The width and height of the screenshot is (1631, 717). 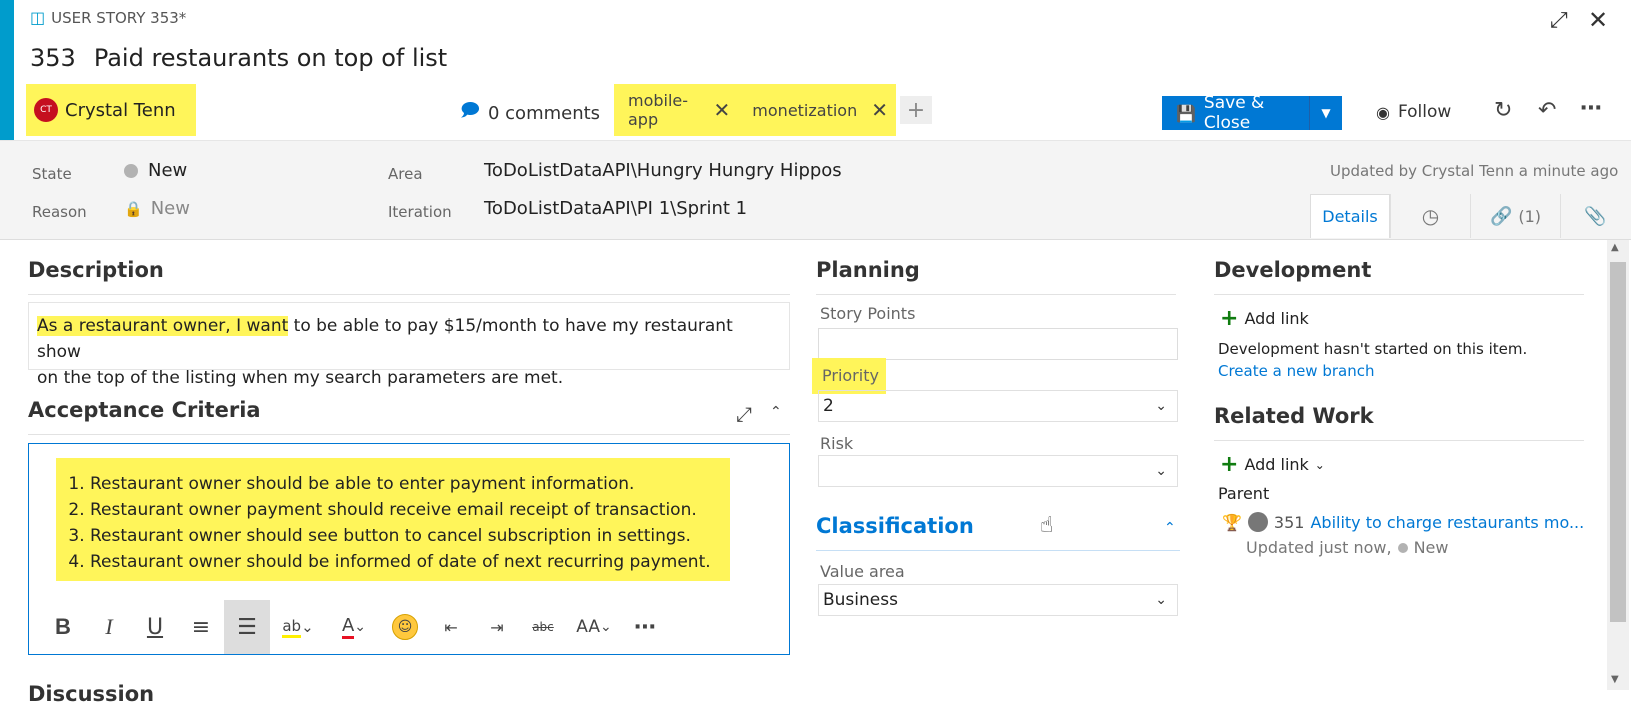 I want to click on tab-links: 🔗 (1), so click(x=1515, y=216).